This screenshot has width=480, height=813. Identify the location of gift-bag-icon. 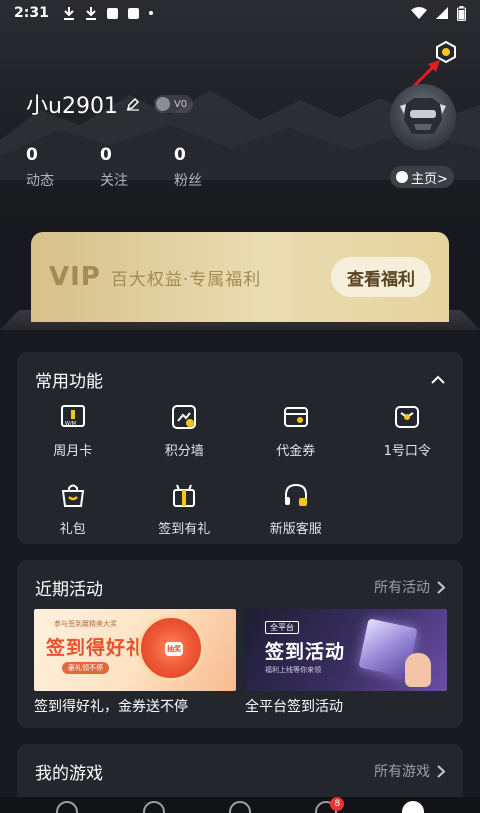
(73, 495).